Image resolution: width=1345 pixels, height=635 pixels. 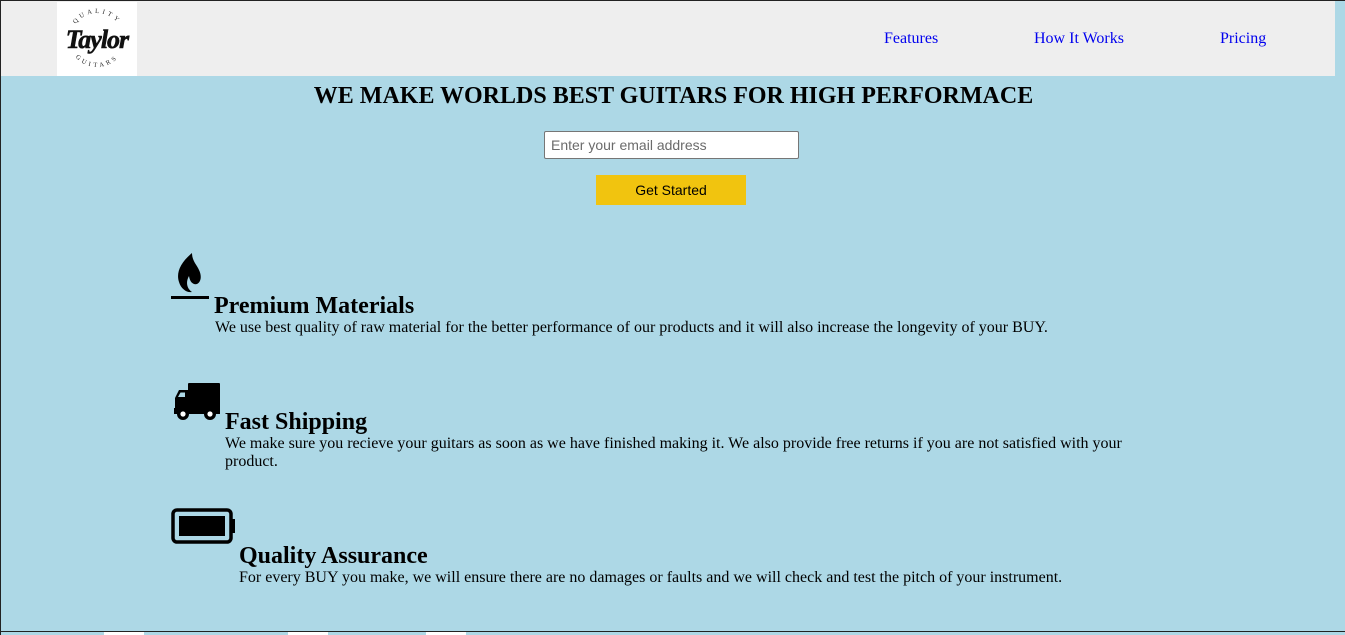 What do you see at coordinates (1079, 39) in the screenshot?
I see `nav-link-how-it-works: How It Works` at bounding box center [1079, 39].